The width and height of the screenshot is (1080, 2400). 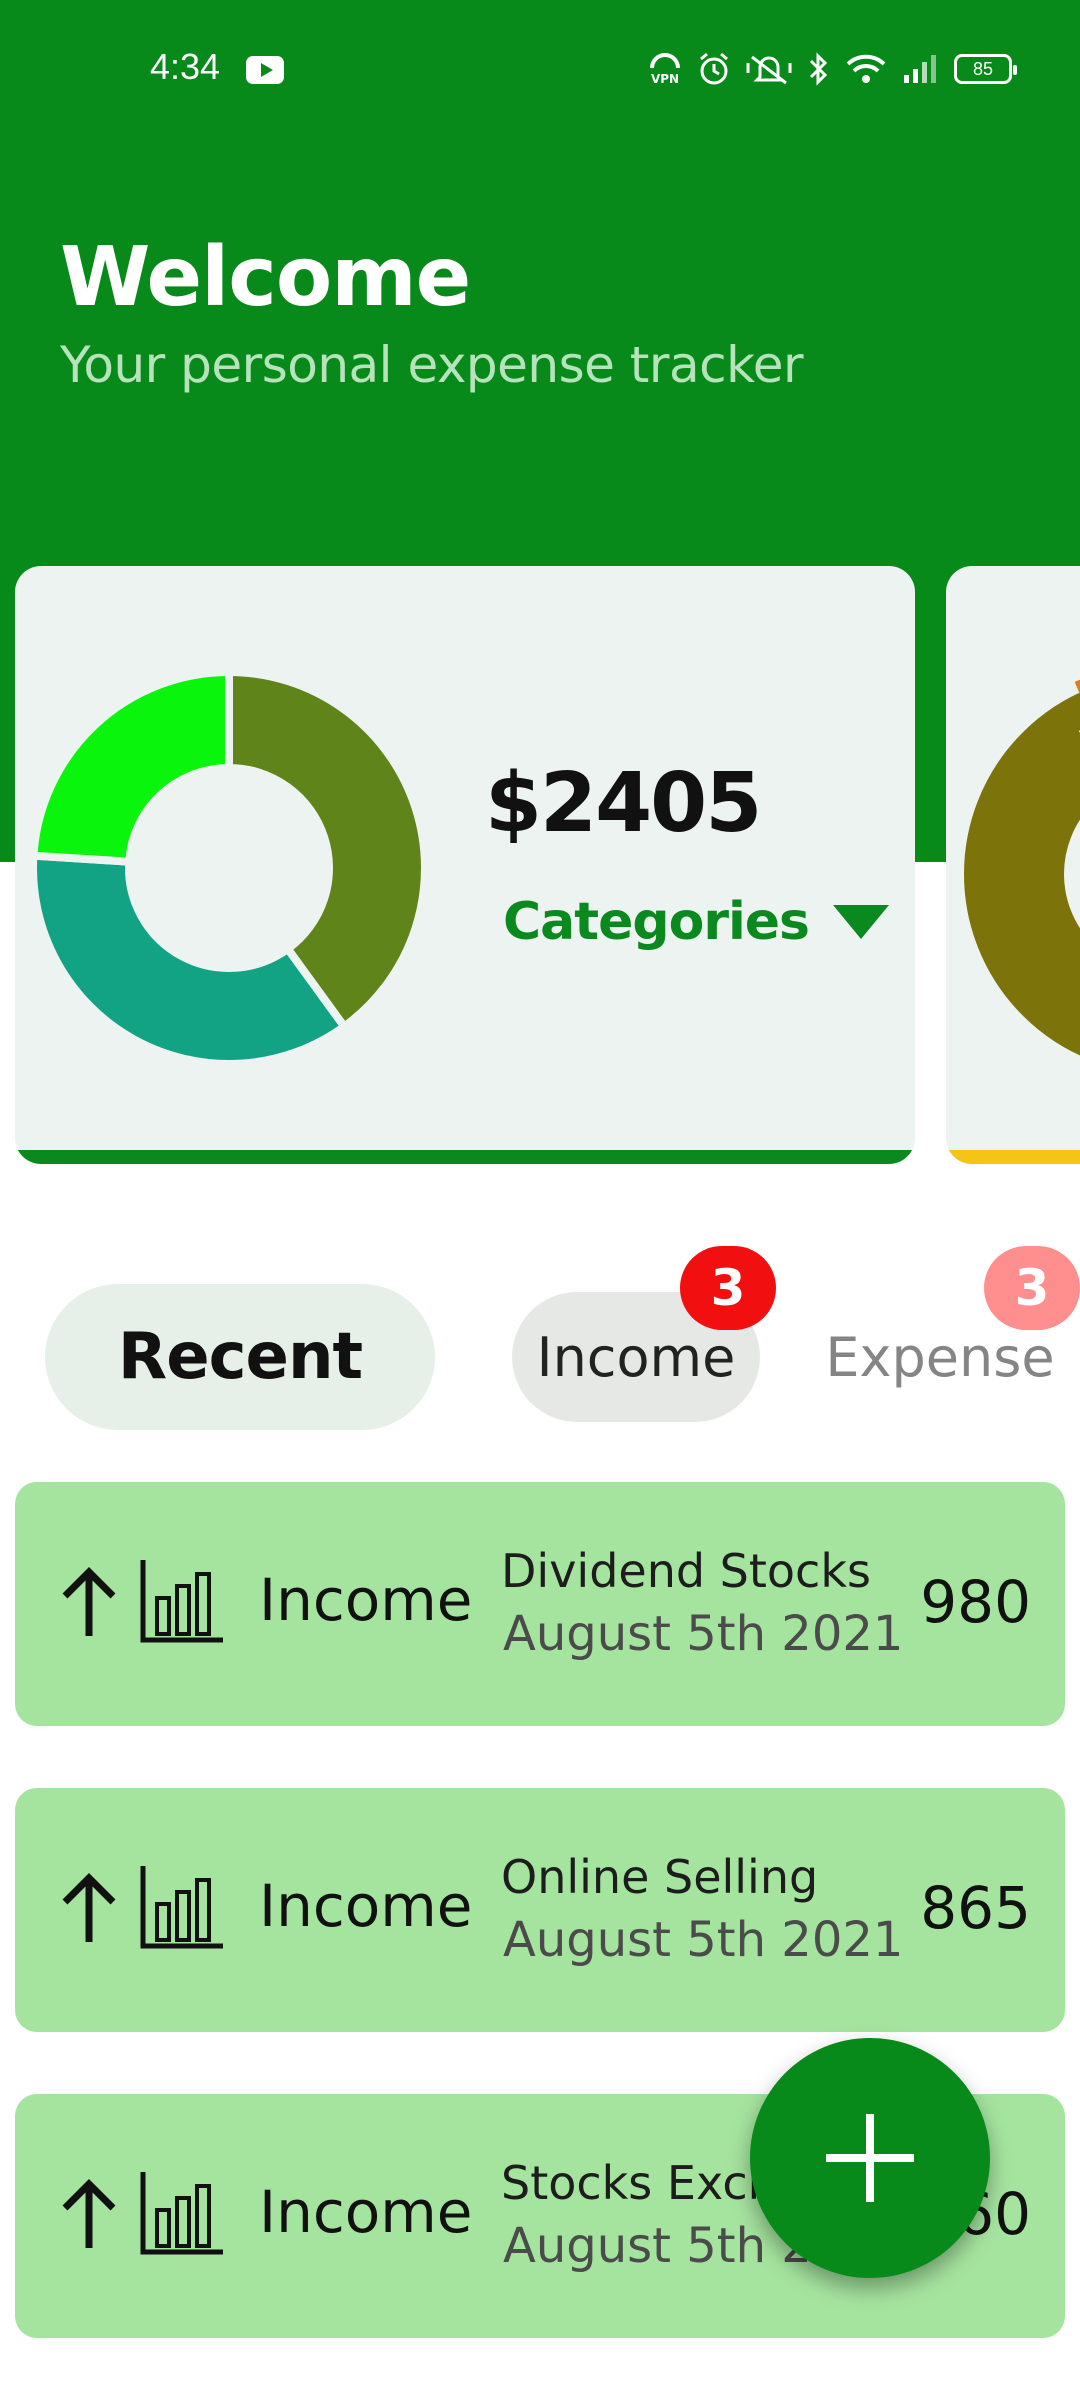 What do you see at coordinates (728, 1288) in the screenshot?
I see `income-count-badge: 3` at bounding box center [728, 1288].